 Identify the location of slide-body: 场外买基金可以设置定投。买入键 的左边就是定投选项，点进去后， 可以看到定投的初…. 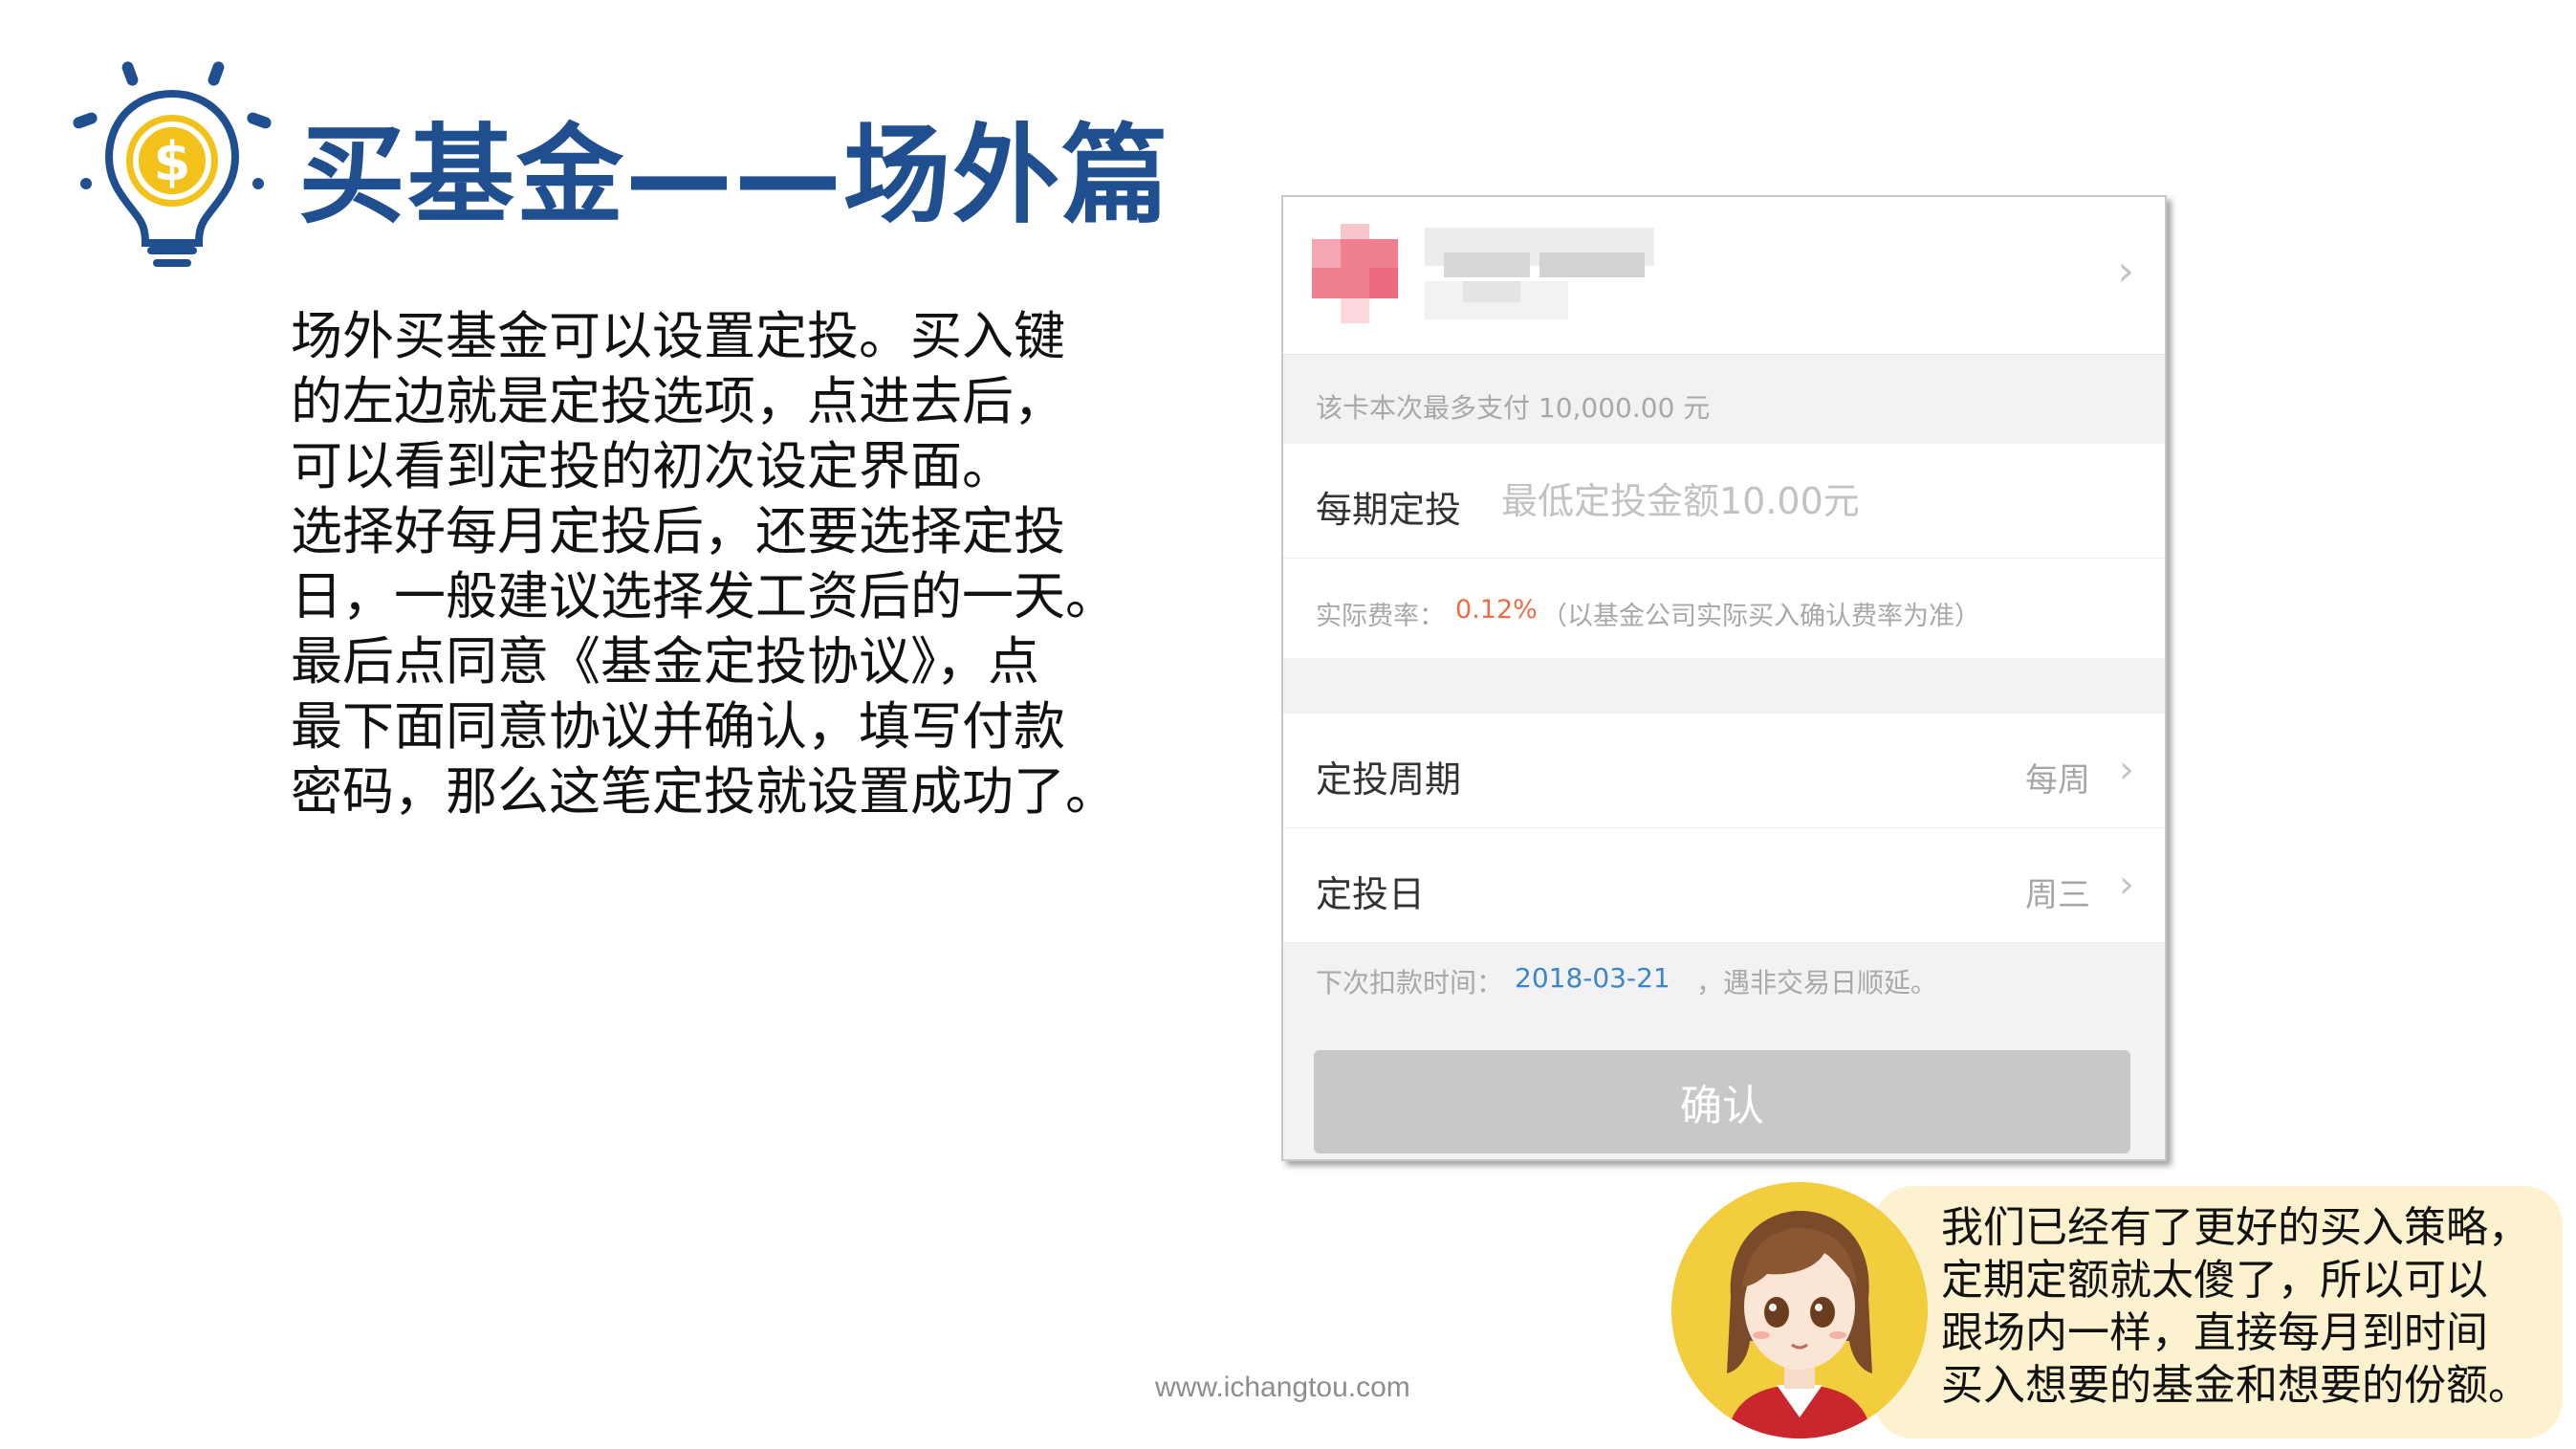
(730, 564).